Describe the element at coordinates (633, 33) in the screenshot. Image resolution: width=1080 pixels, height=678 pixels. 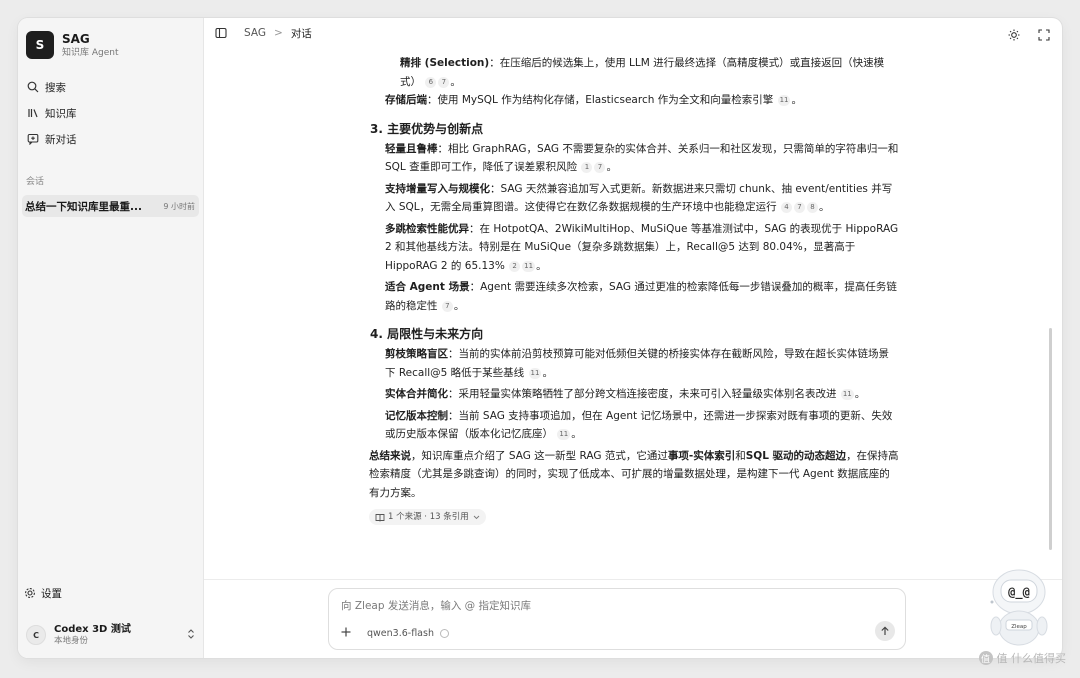
I see `topbar: SAG > 对话` at that location.